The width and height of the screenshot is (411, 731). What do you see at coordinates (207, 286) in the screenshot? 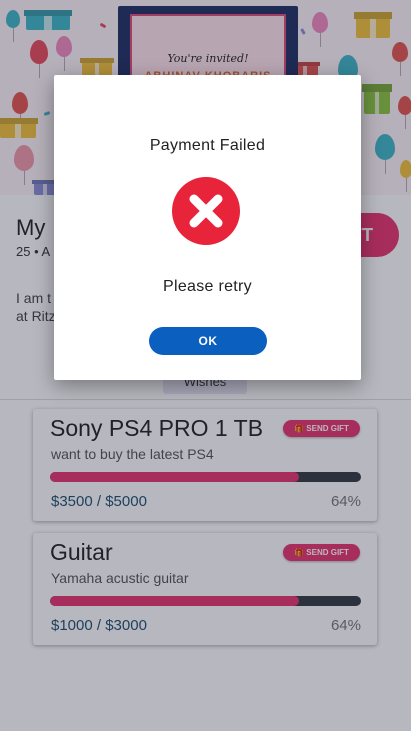
I see `dialog-message: Please retry` at bounding box center [207, 286].